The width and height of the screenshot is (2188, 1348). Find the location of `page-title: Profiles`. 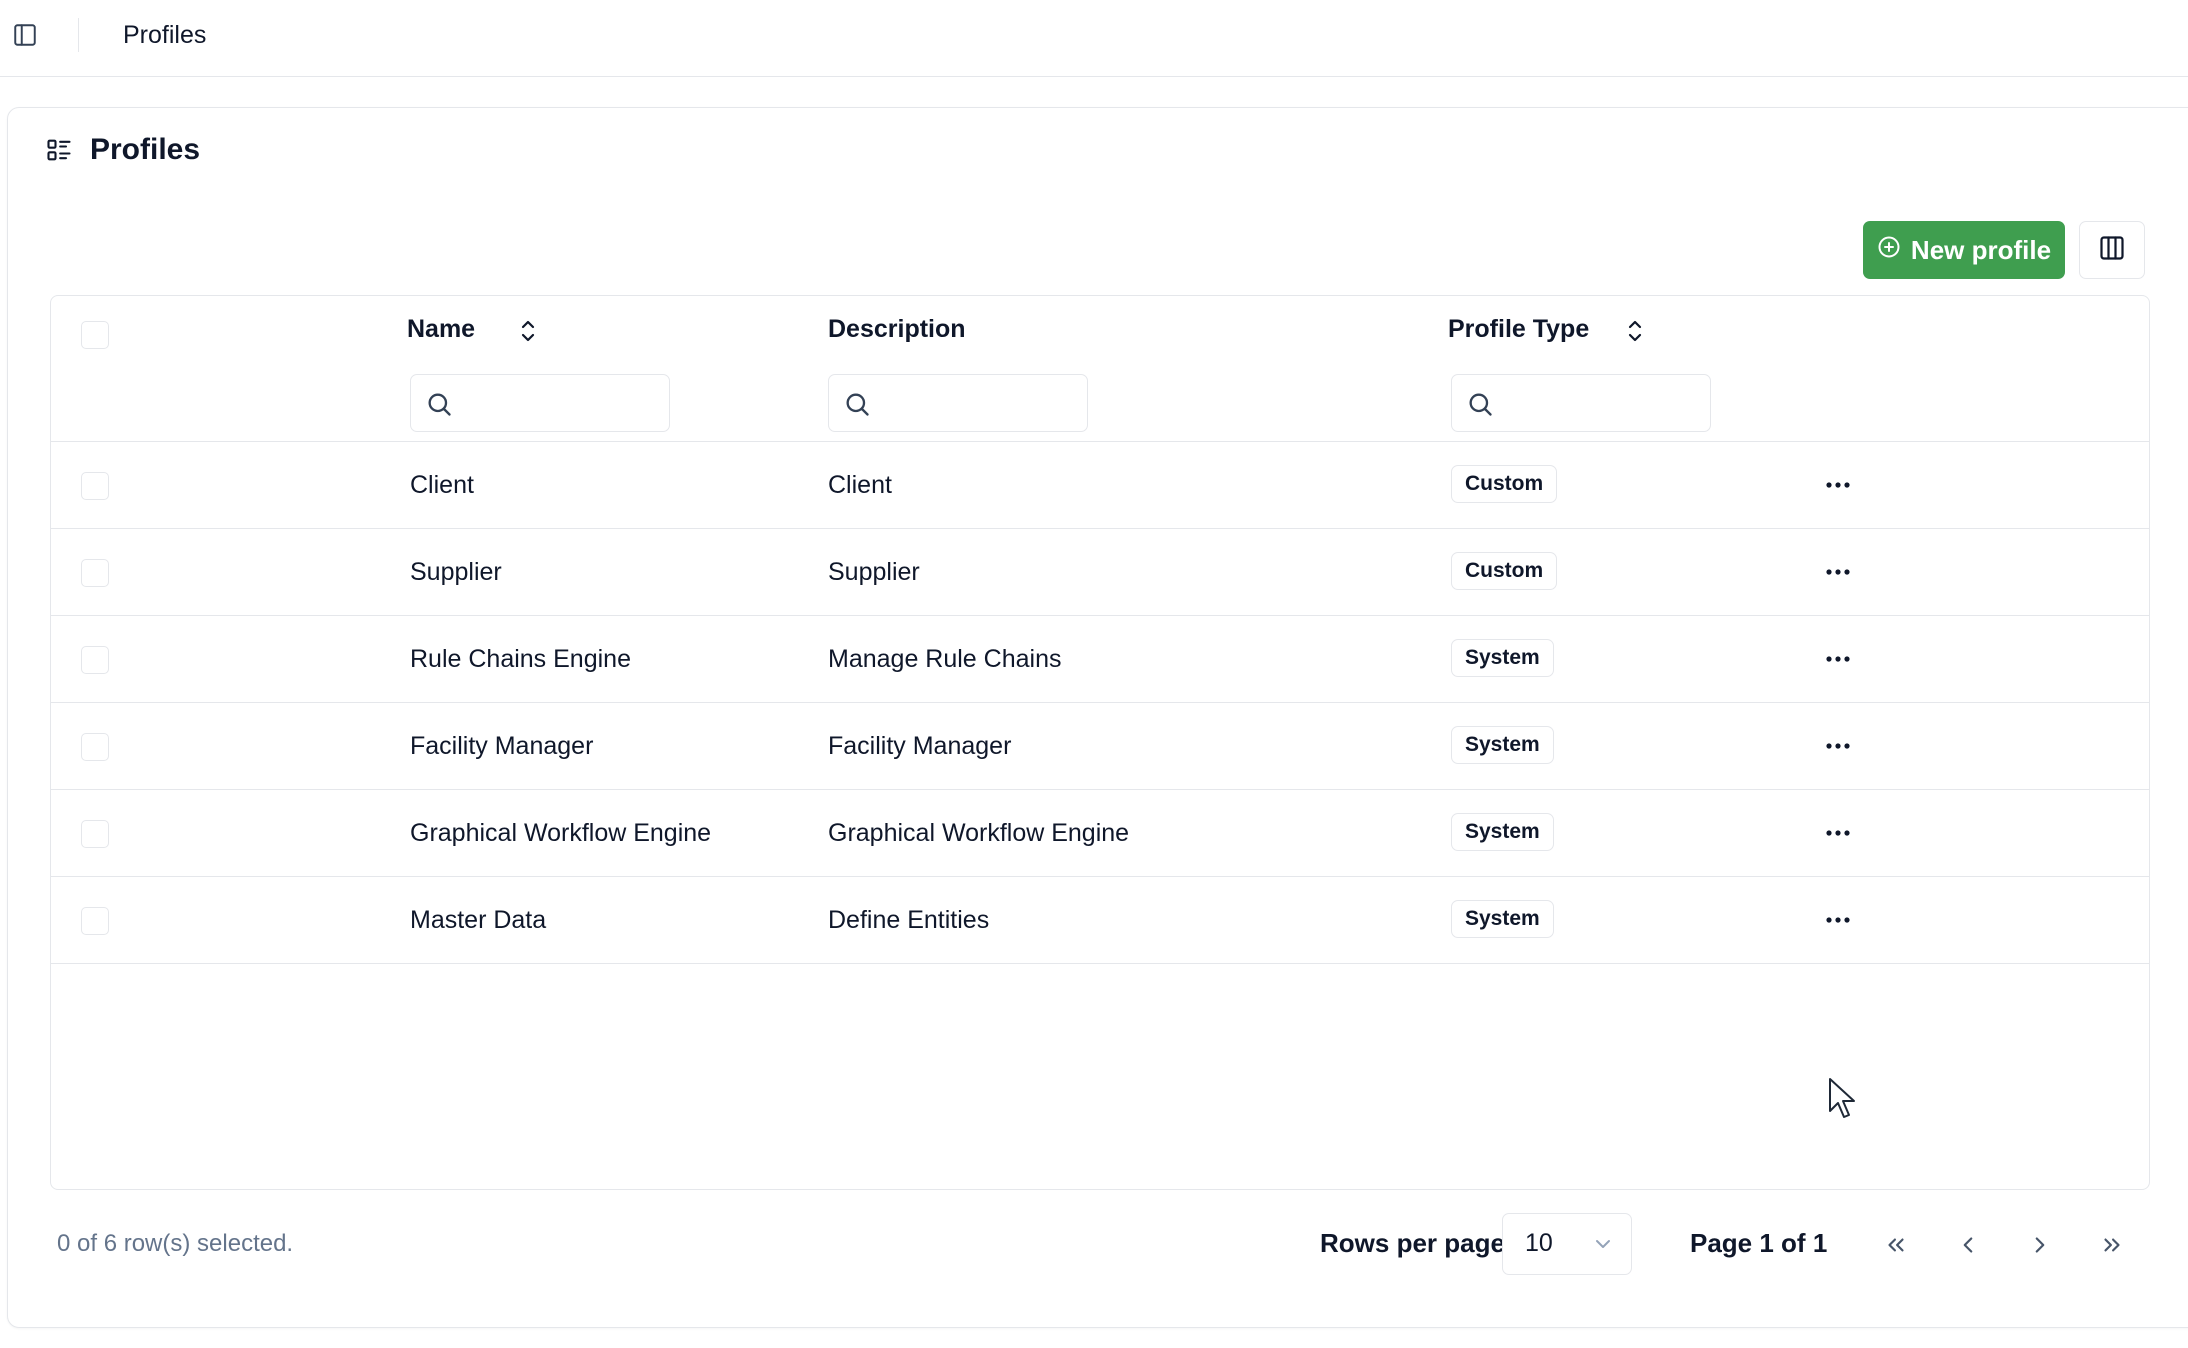

page-title: Profiles is located at coordinates (145, 149).